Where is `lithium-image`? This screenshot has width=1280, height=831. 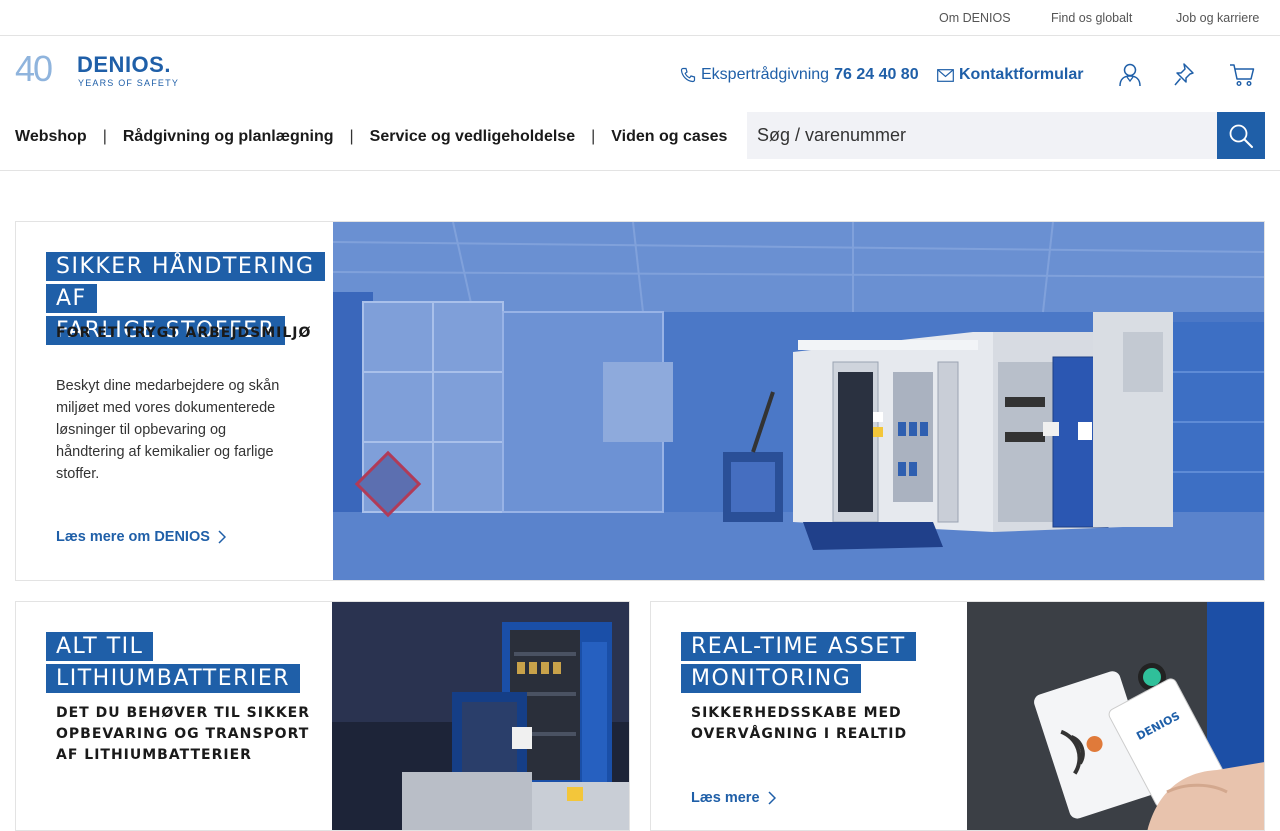 lithium-image is located at coordinates (480, 716).